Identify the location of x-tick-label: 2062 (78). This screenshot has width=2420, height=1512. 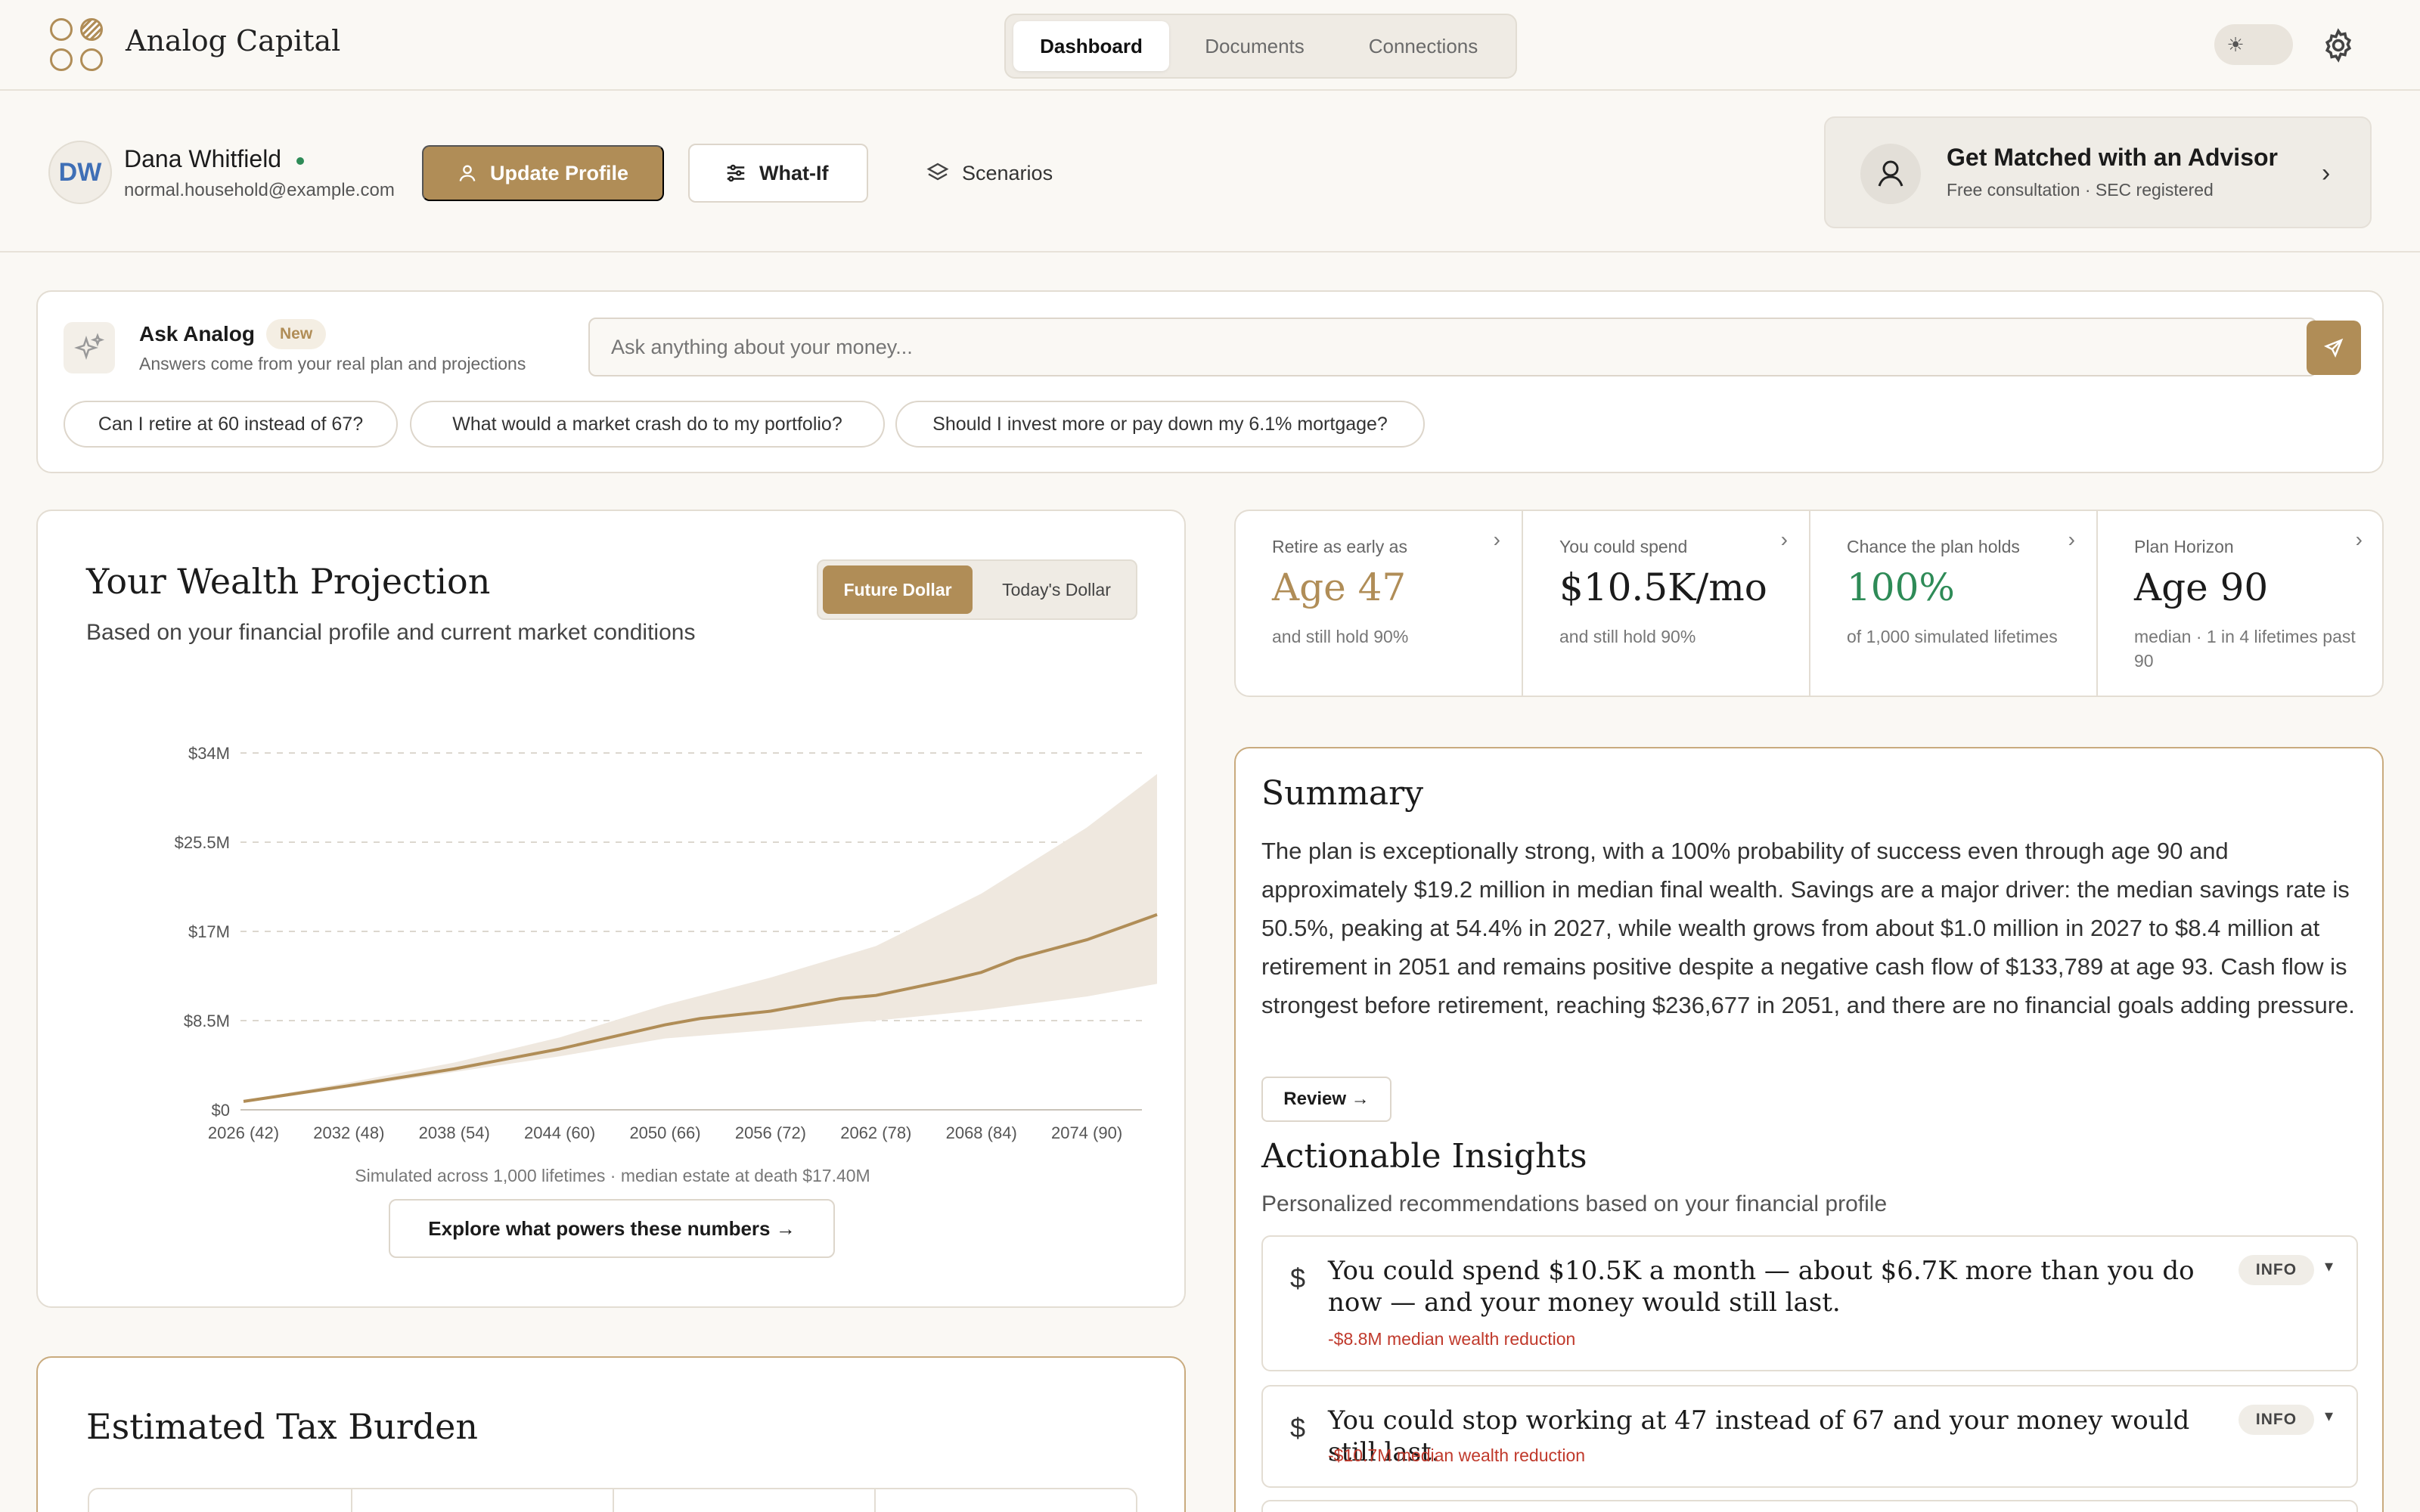
(876, 1132).